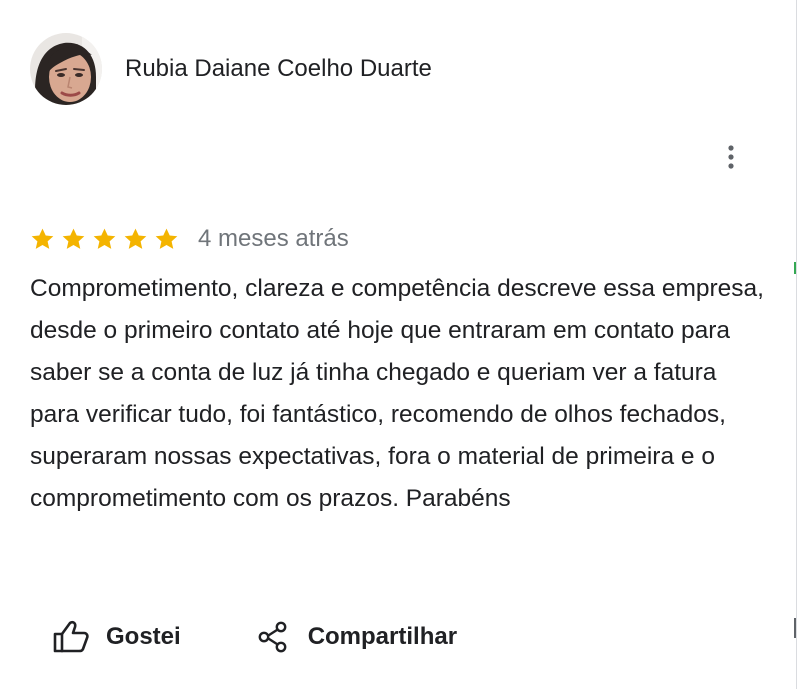  Describe the element at coordinates (795, 268) in the screenshot. I see `edge-accent-mark` at that location.